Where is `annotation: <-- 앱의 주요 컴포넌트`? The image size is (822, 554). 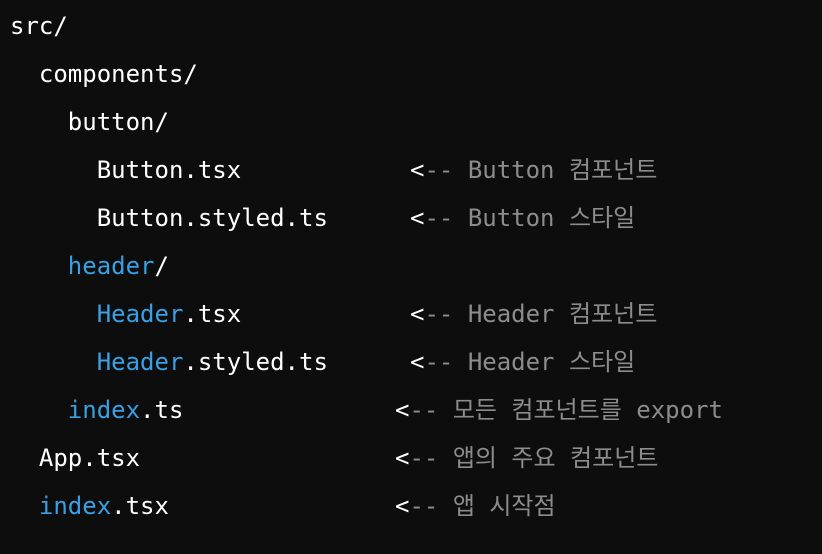
annotation: <-- 앱의 주요 컴포넌트 is located at coordinates (526, 458).